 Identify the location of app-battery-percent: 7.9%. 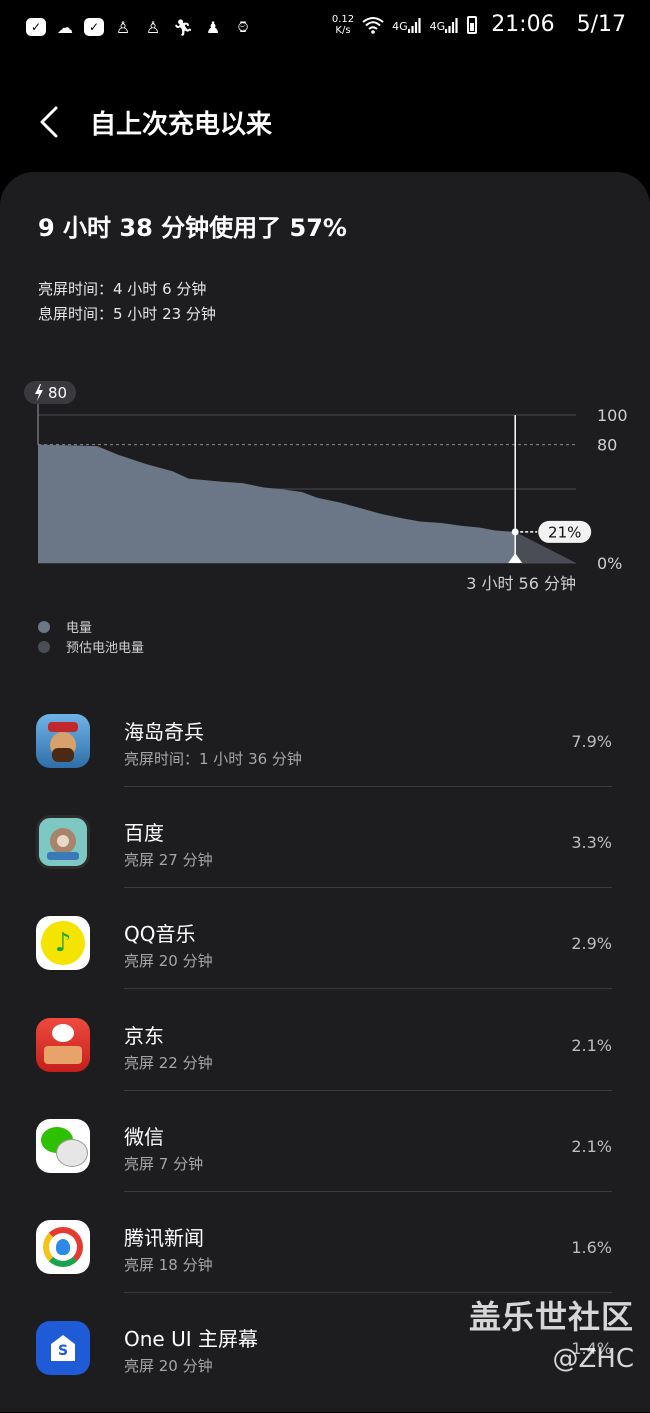
(591, 741).